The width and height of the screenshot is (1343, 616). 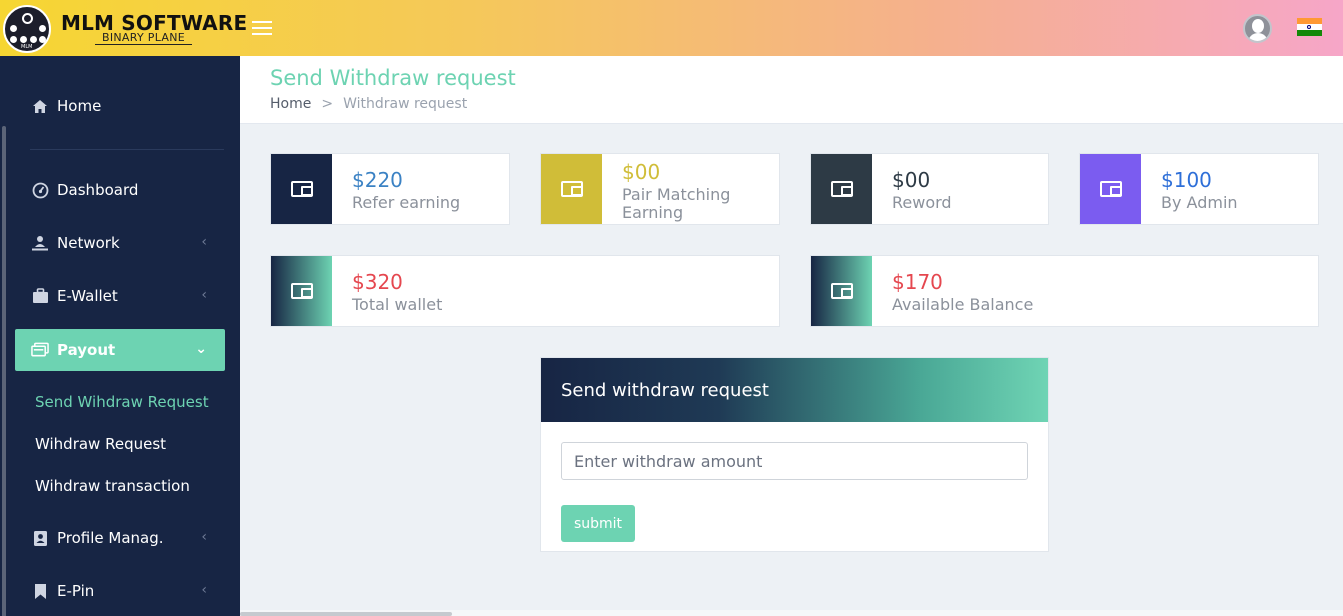 What do you see at coordinates (122, 402) in the screenshot?
I see `sidebar-subitem-send-withdraw: Send Wihdraw Request` at bounding box center [122, 402].